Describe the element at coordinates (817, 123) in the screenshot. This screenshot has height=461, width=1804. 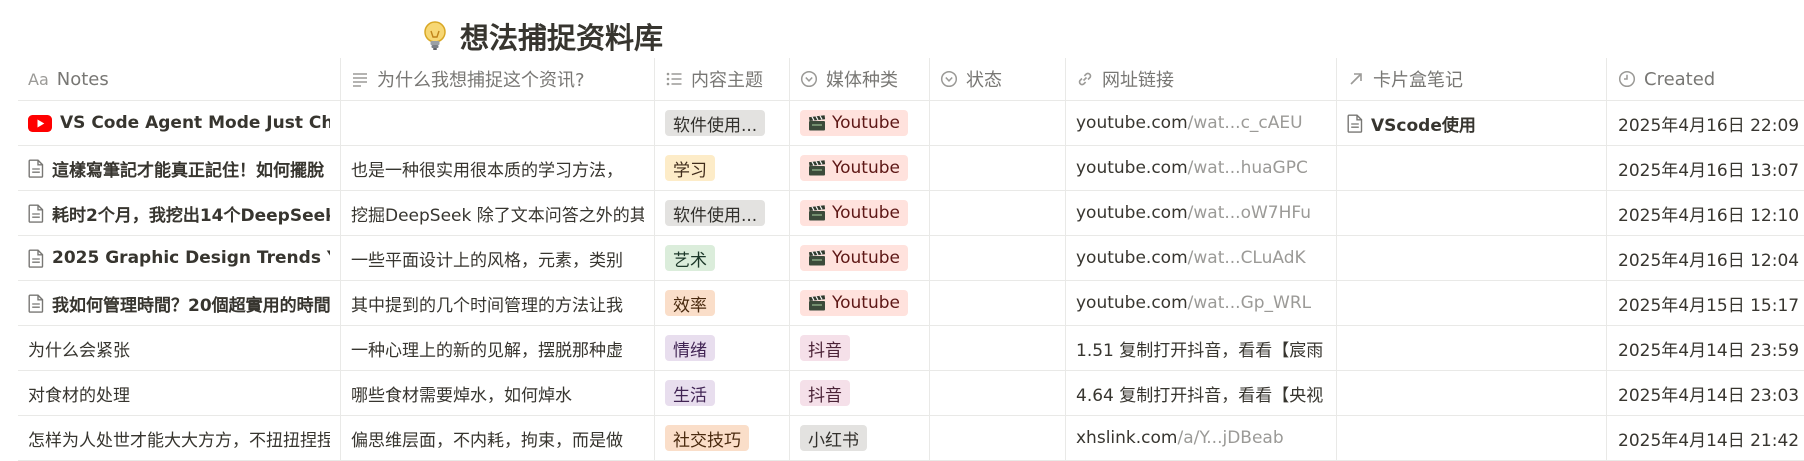
I see `clapperboard-icon` at that location.